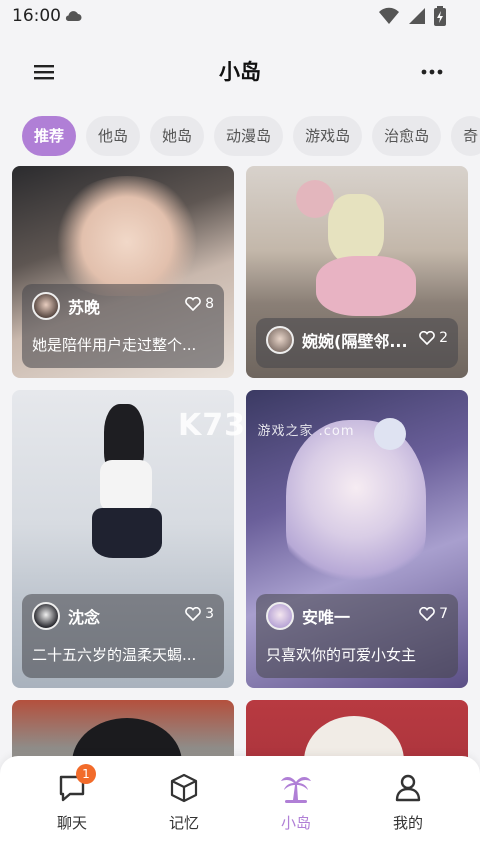 The height and width of the screenshot is (854, 480). I want to click on tab-anime-island: 动漫岛, so click(249, 136).